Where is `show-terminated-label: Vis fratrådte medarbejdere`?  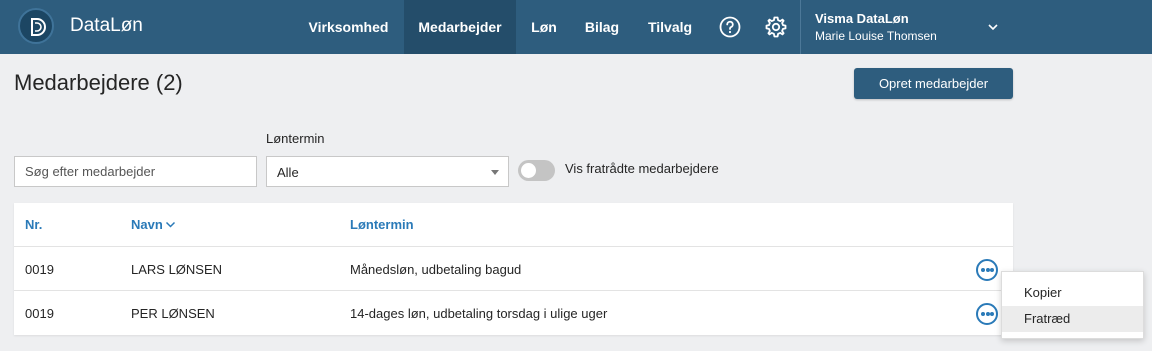 show-terminated-label: Vis fratrådte medarbejdere is located at coordinates (642, 168).